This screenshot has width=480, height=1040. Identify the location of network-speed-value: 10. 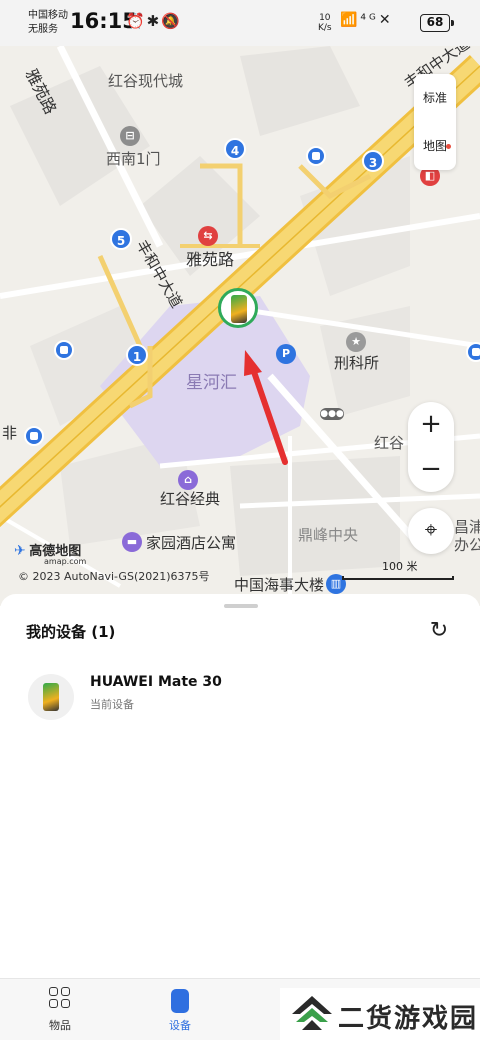
(325, 18).